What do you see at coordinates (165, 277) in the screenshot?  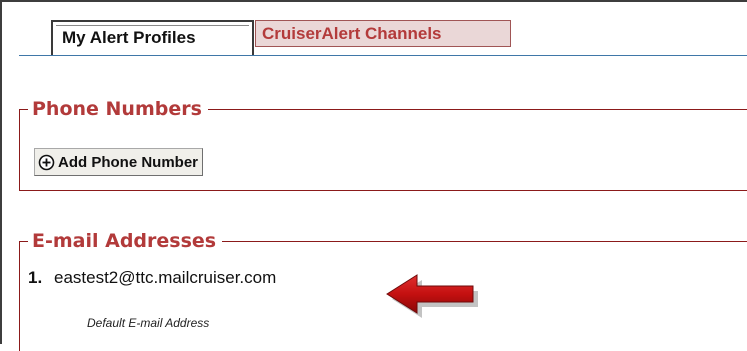 I see `email-address: eastest2@ttc.mailcruiser.com` at bounding box center [165, 277].